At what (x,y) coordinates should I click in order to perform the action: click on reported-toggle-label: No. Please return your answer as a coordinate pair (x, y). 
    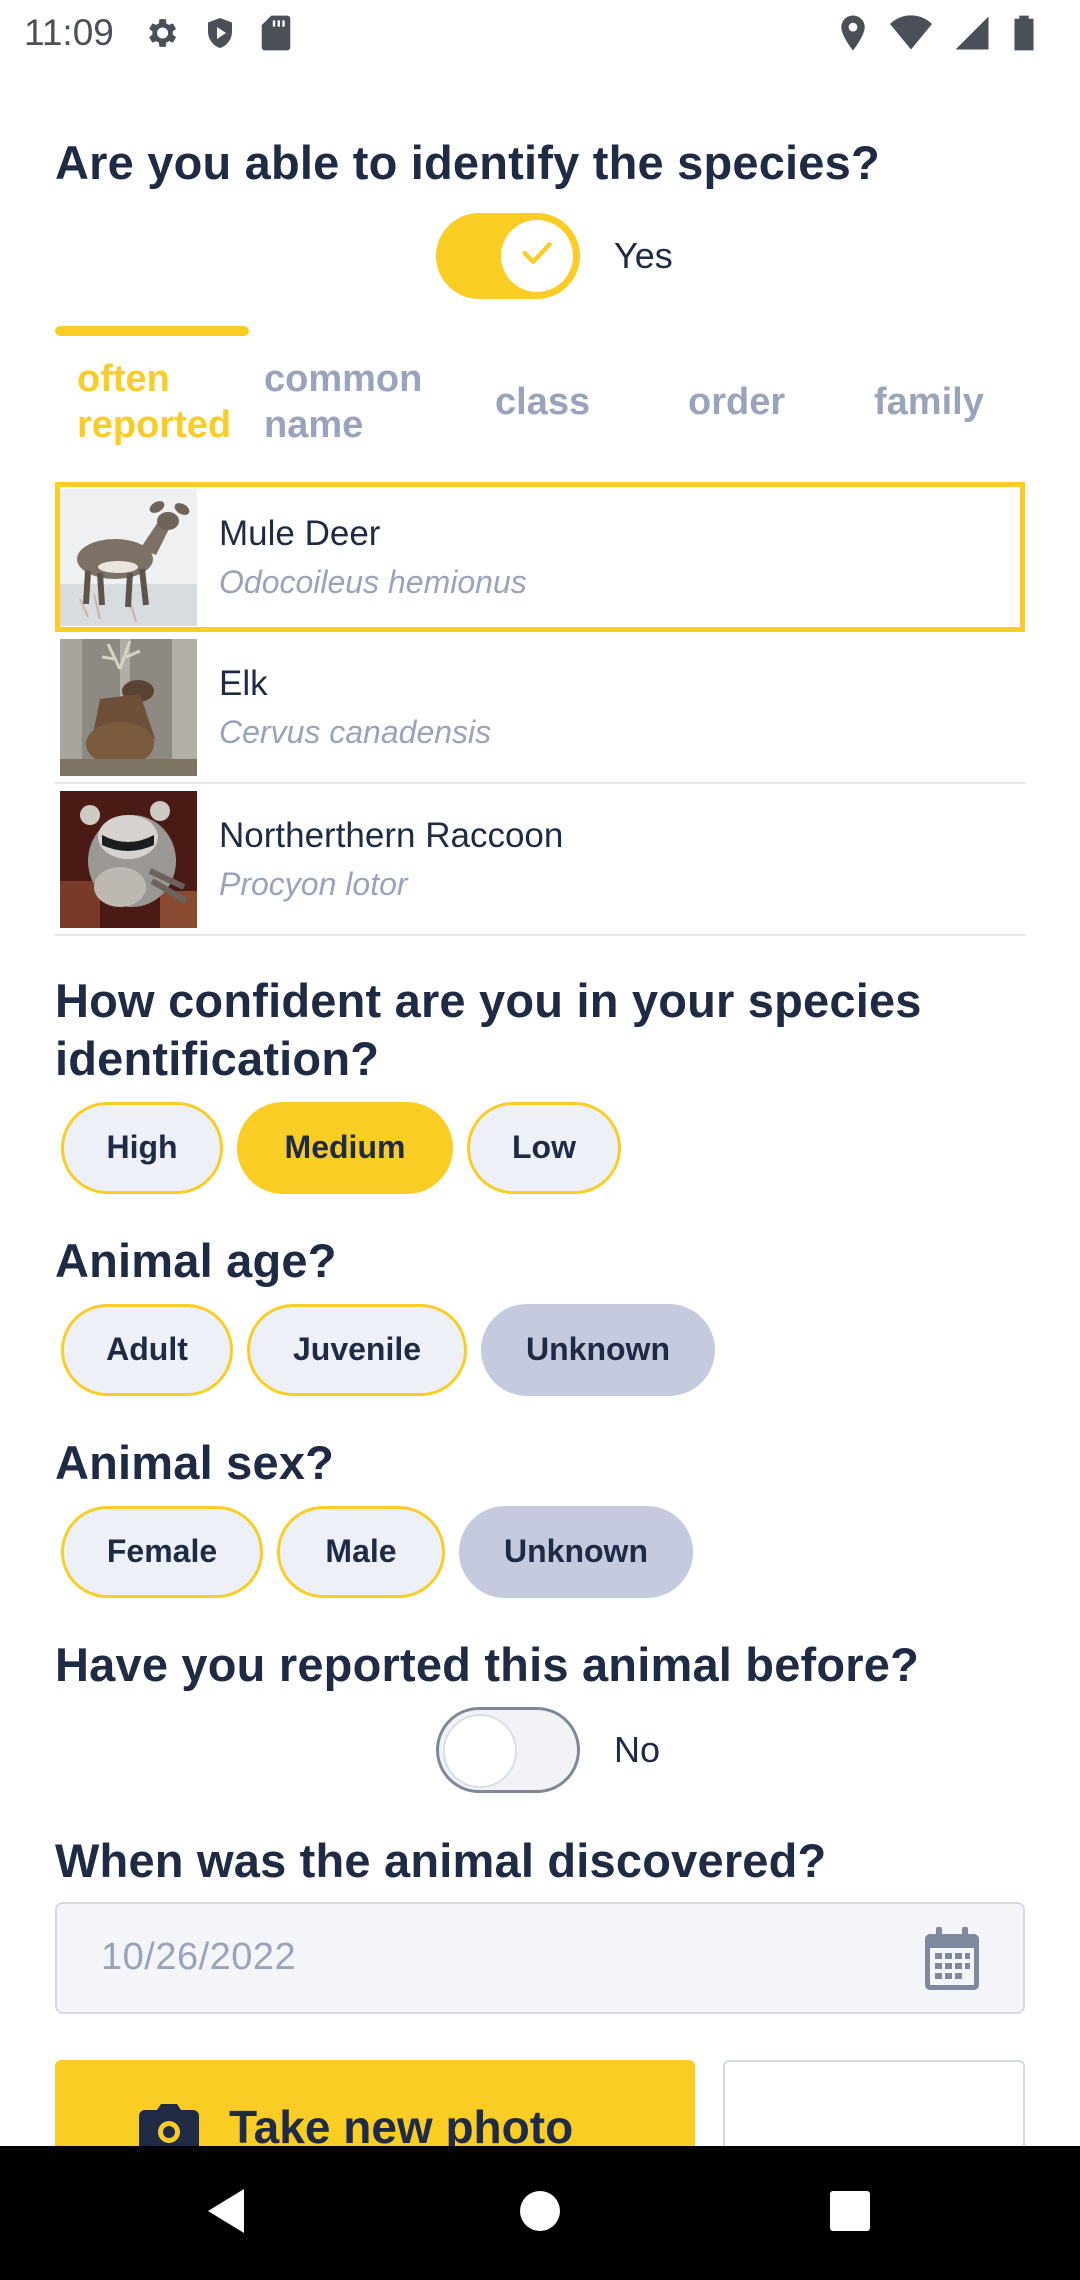
    Looking at the image, I should click on (637, 1749).